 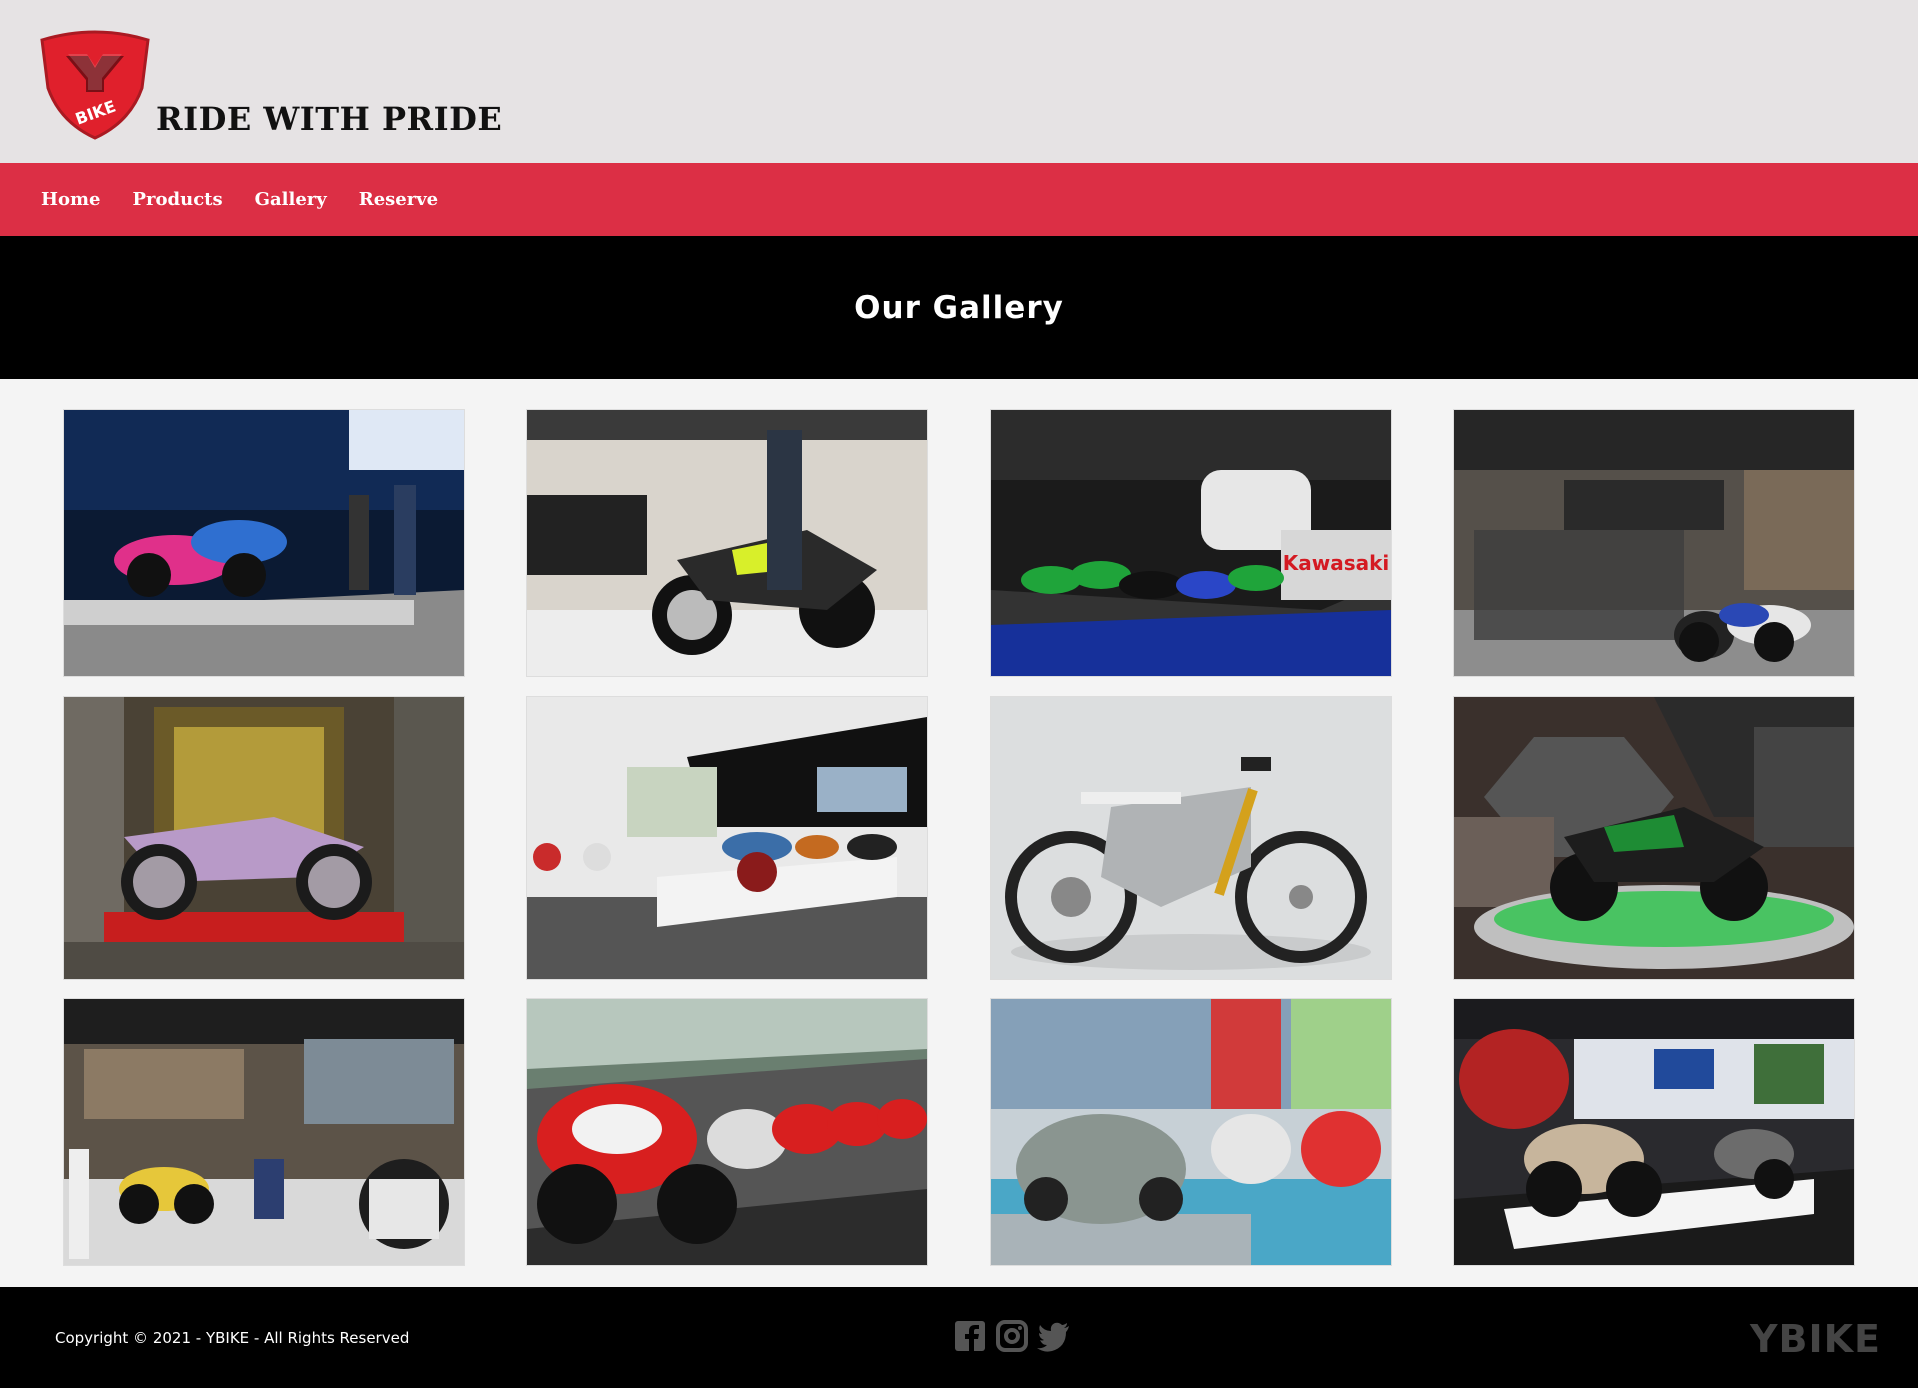 I want to click on site-header: BIKE RIDE WITH PRIDE, so click(x=959, y=81).